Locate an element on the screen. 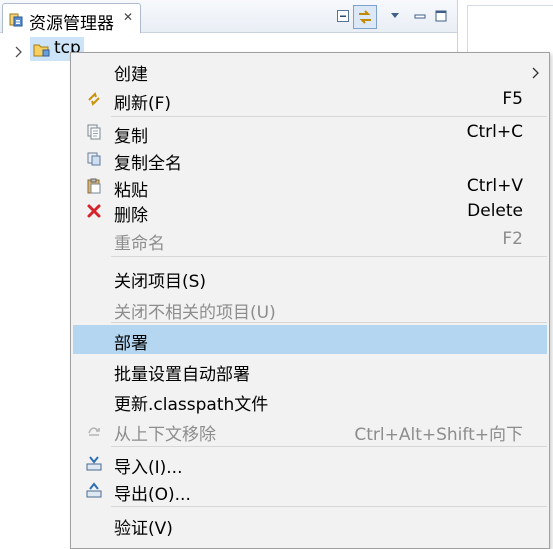 This screenshot has width=553, height=549. menu-item-label: 部署 is located at coordinates (131, 344).